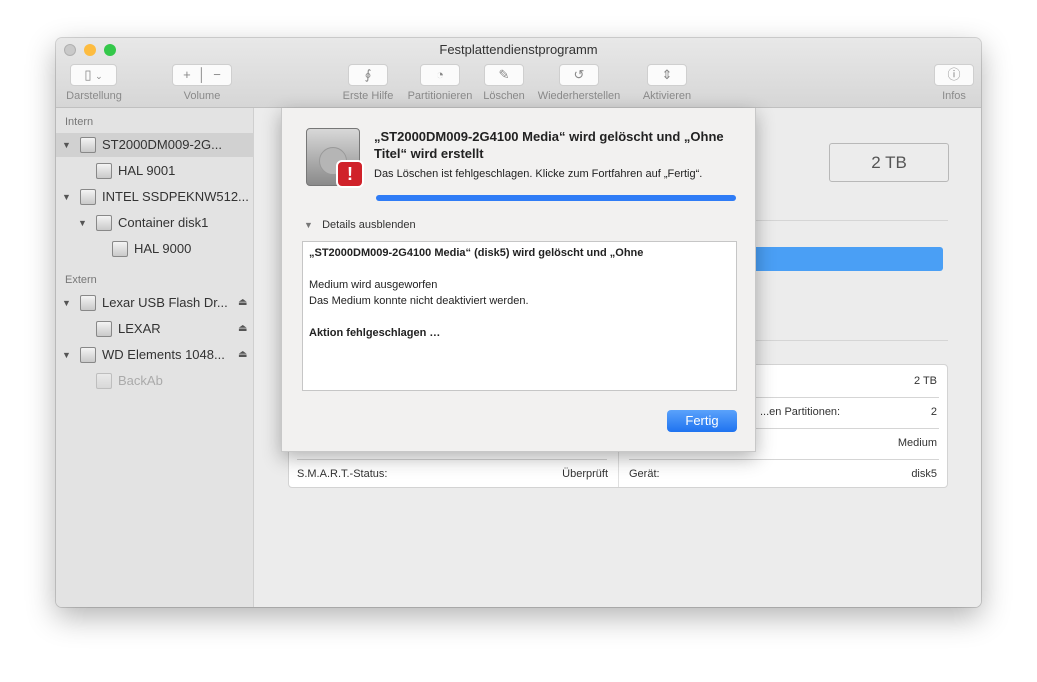 This screenshot has height=682, width=1037. I want to click on sidebar-item: ▼ WD Elements 1048... ⏏, so click(155, 355).